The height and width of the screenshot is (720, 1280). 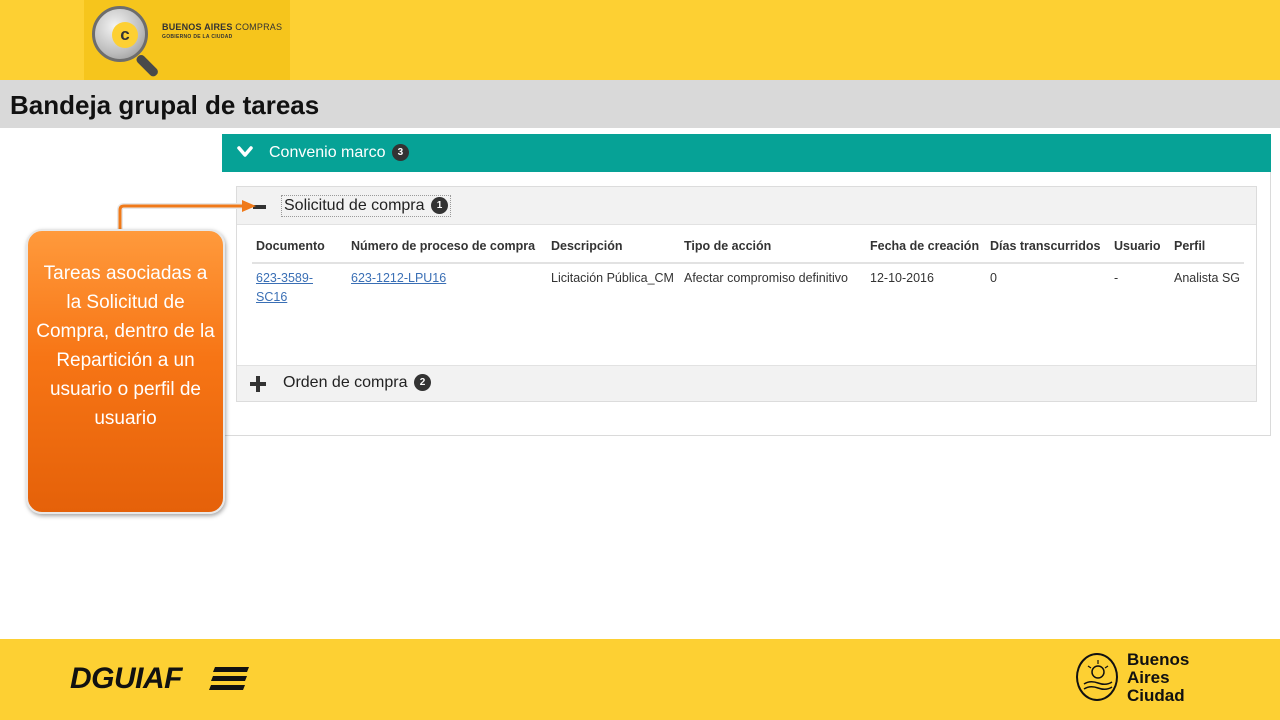 I want to click on convenio-marco-header: Convenio marco 3, so click(x=746, y=153).